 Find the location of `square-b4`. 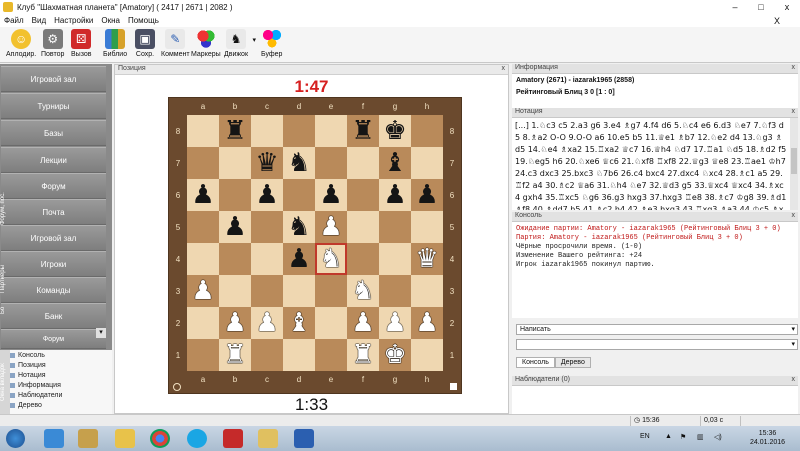

square-b4 is located at coordinates (235, 259).